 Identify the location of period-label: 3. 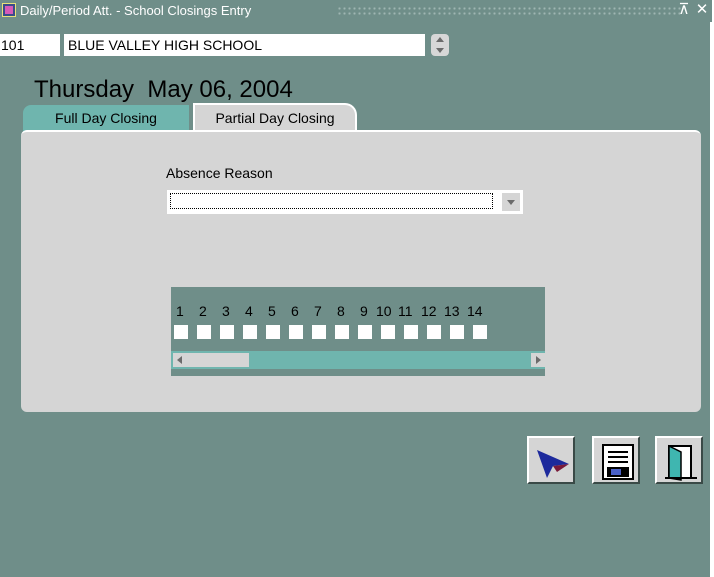
(226, 311).